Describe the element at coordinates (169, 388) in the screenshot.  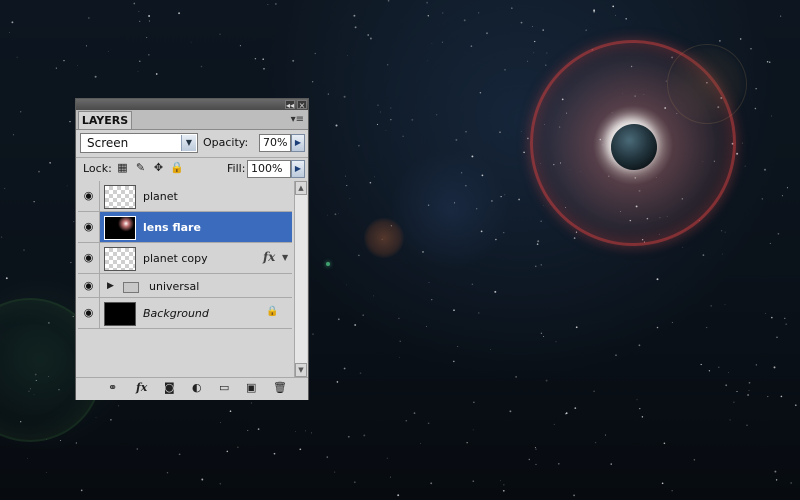
I see `add-mask-icon: ◙` at that location.